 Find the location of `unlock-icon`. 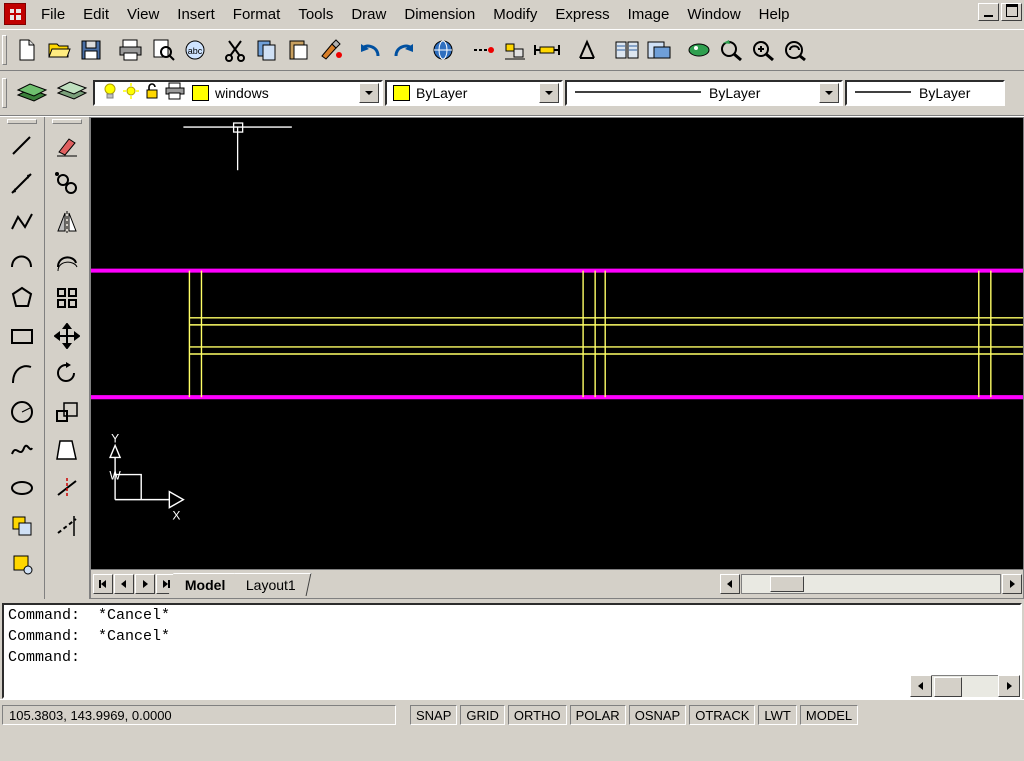

unlock-icon is located at coordinates (152, 93).